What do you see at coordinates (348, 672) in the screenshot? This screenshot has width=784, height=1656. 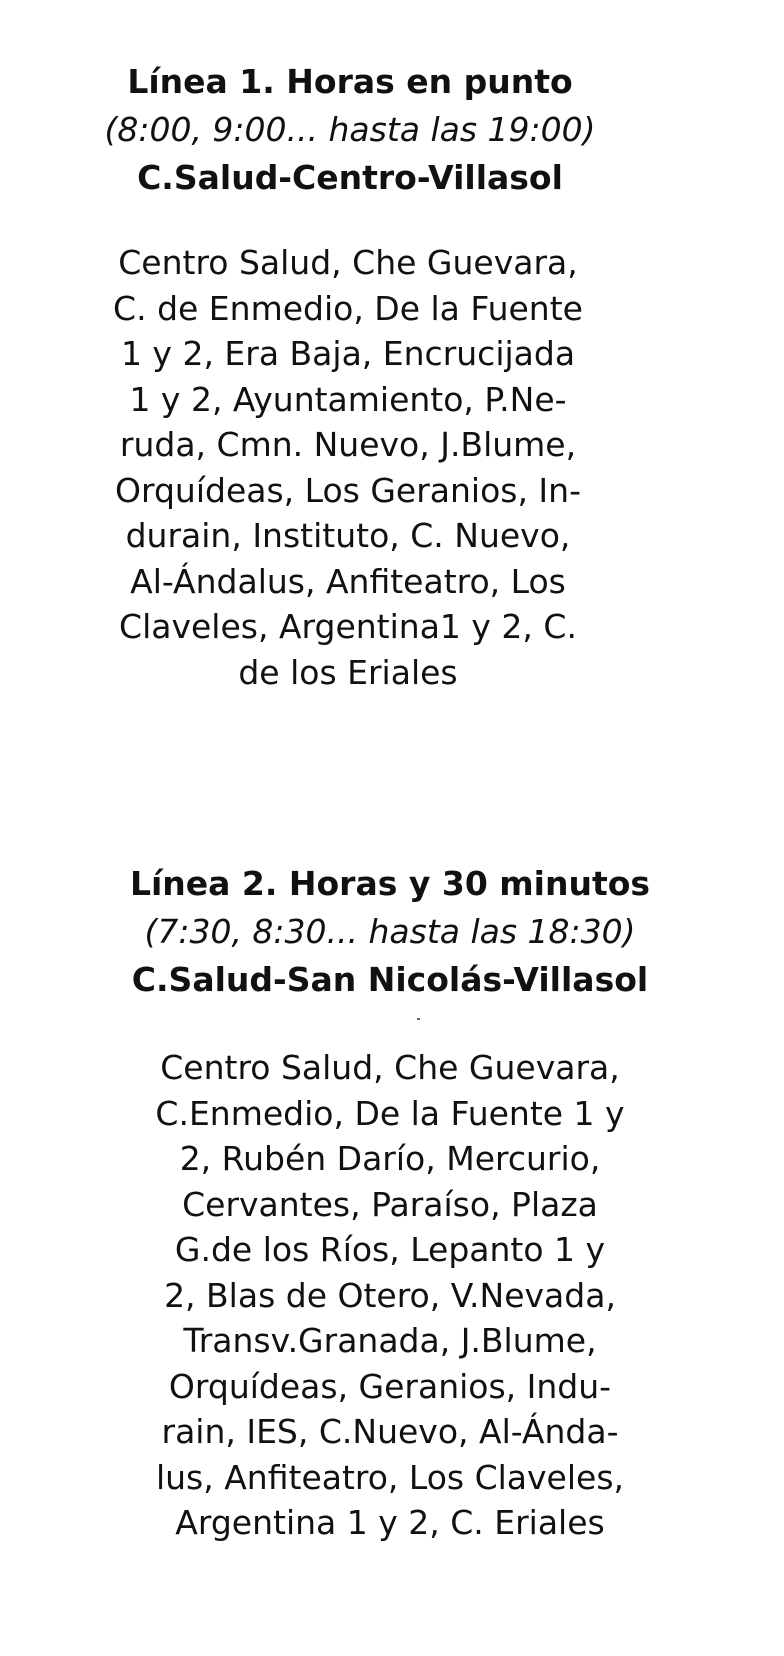 I see `line-1-stops-row: de los Eriales` at bounding box center [348, 672].